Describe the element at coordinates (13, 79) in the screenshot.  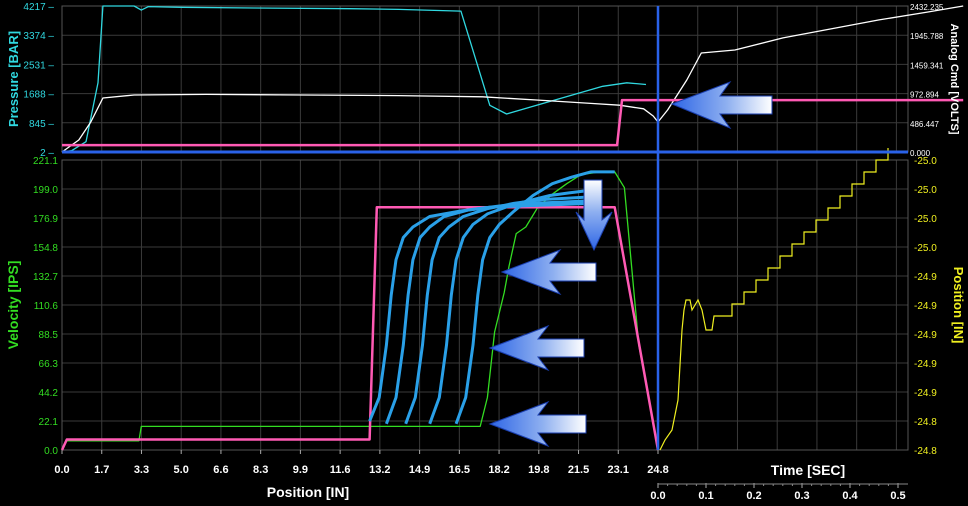
I see `pressure-axis-title: Pressure [BAR]` at that location.